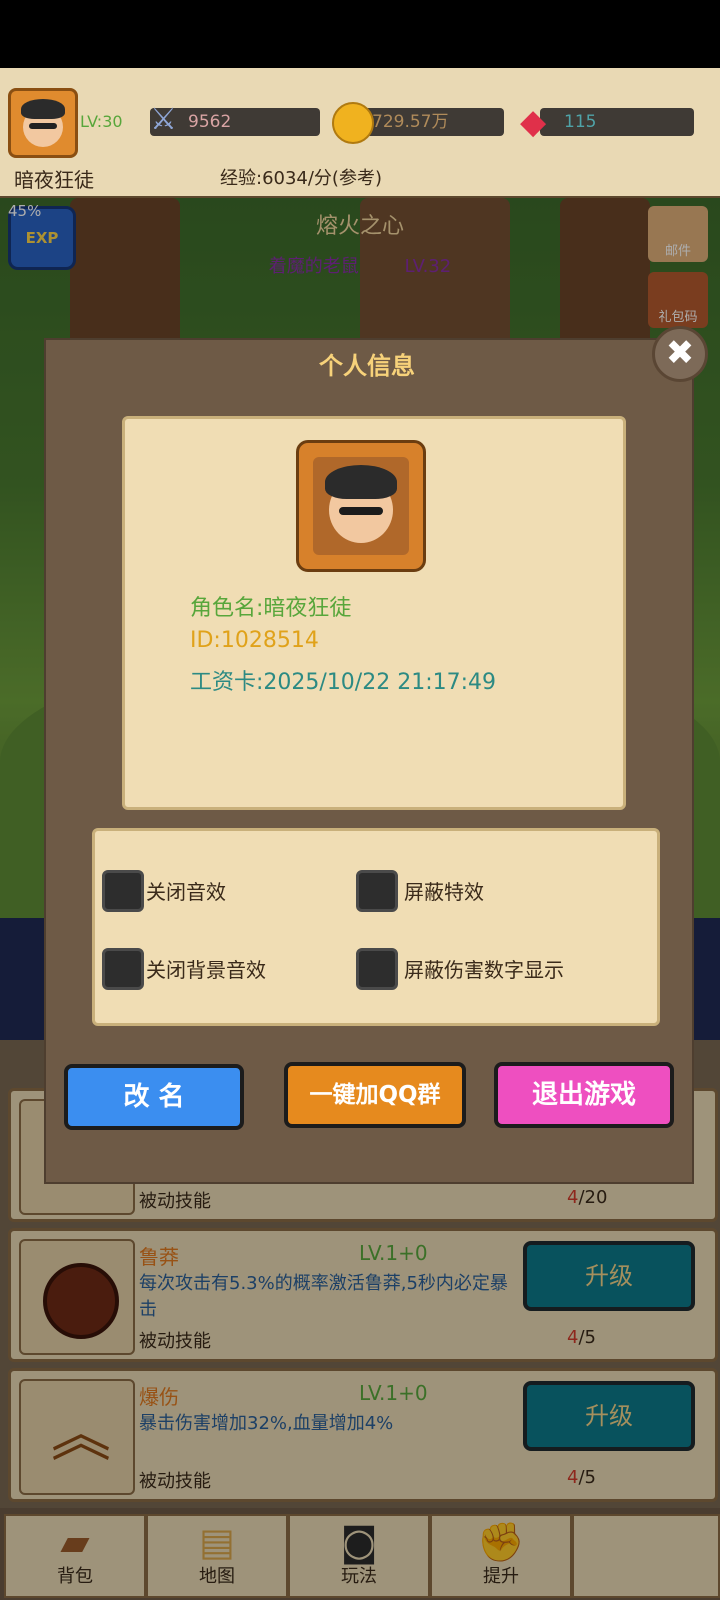 The width and height of the screenshot is (720, 1600). What do you see at coordinates (367, 366) in the screenshot?
I see `dialog-title: 个人信息` at bounding box center [367, 366].